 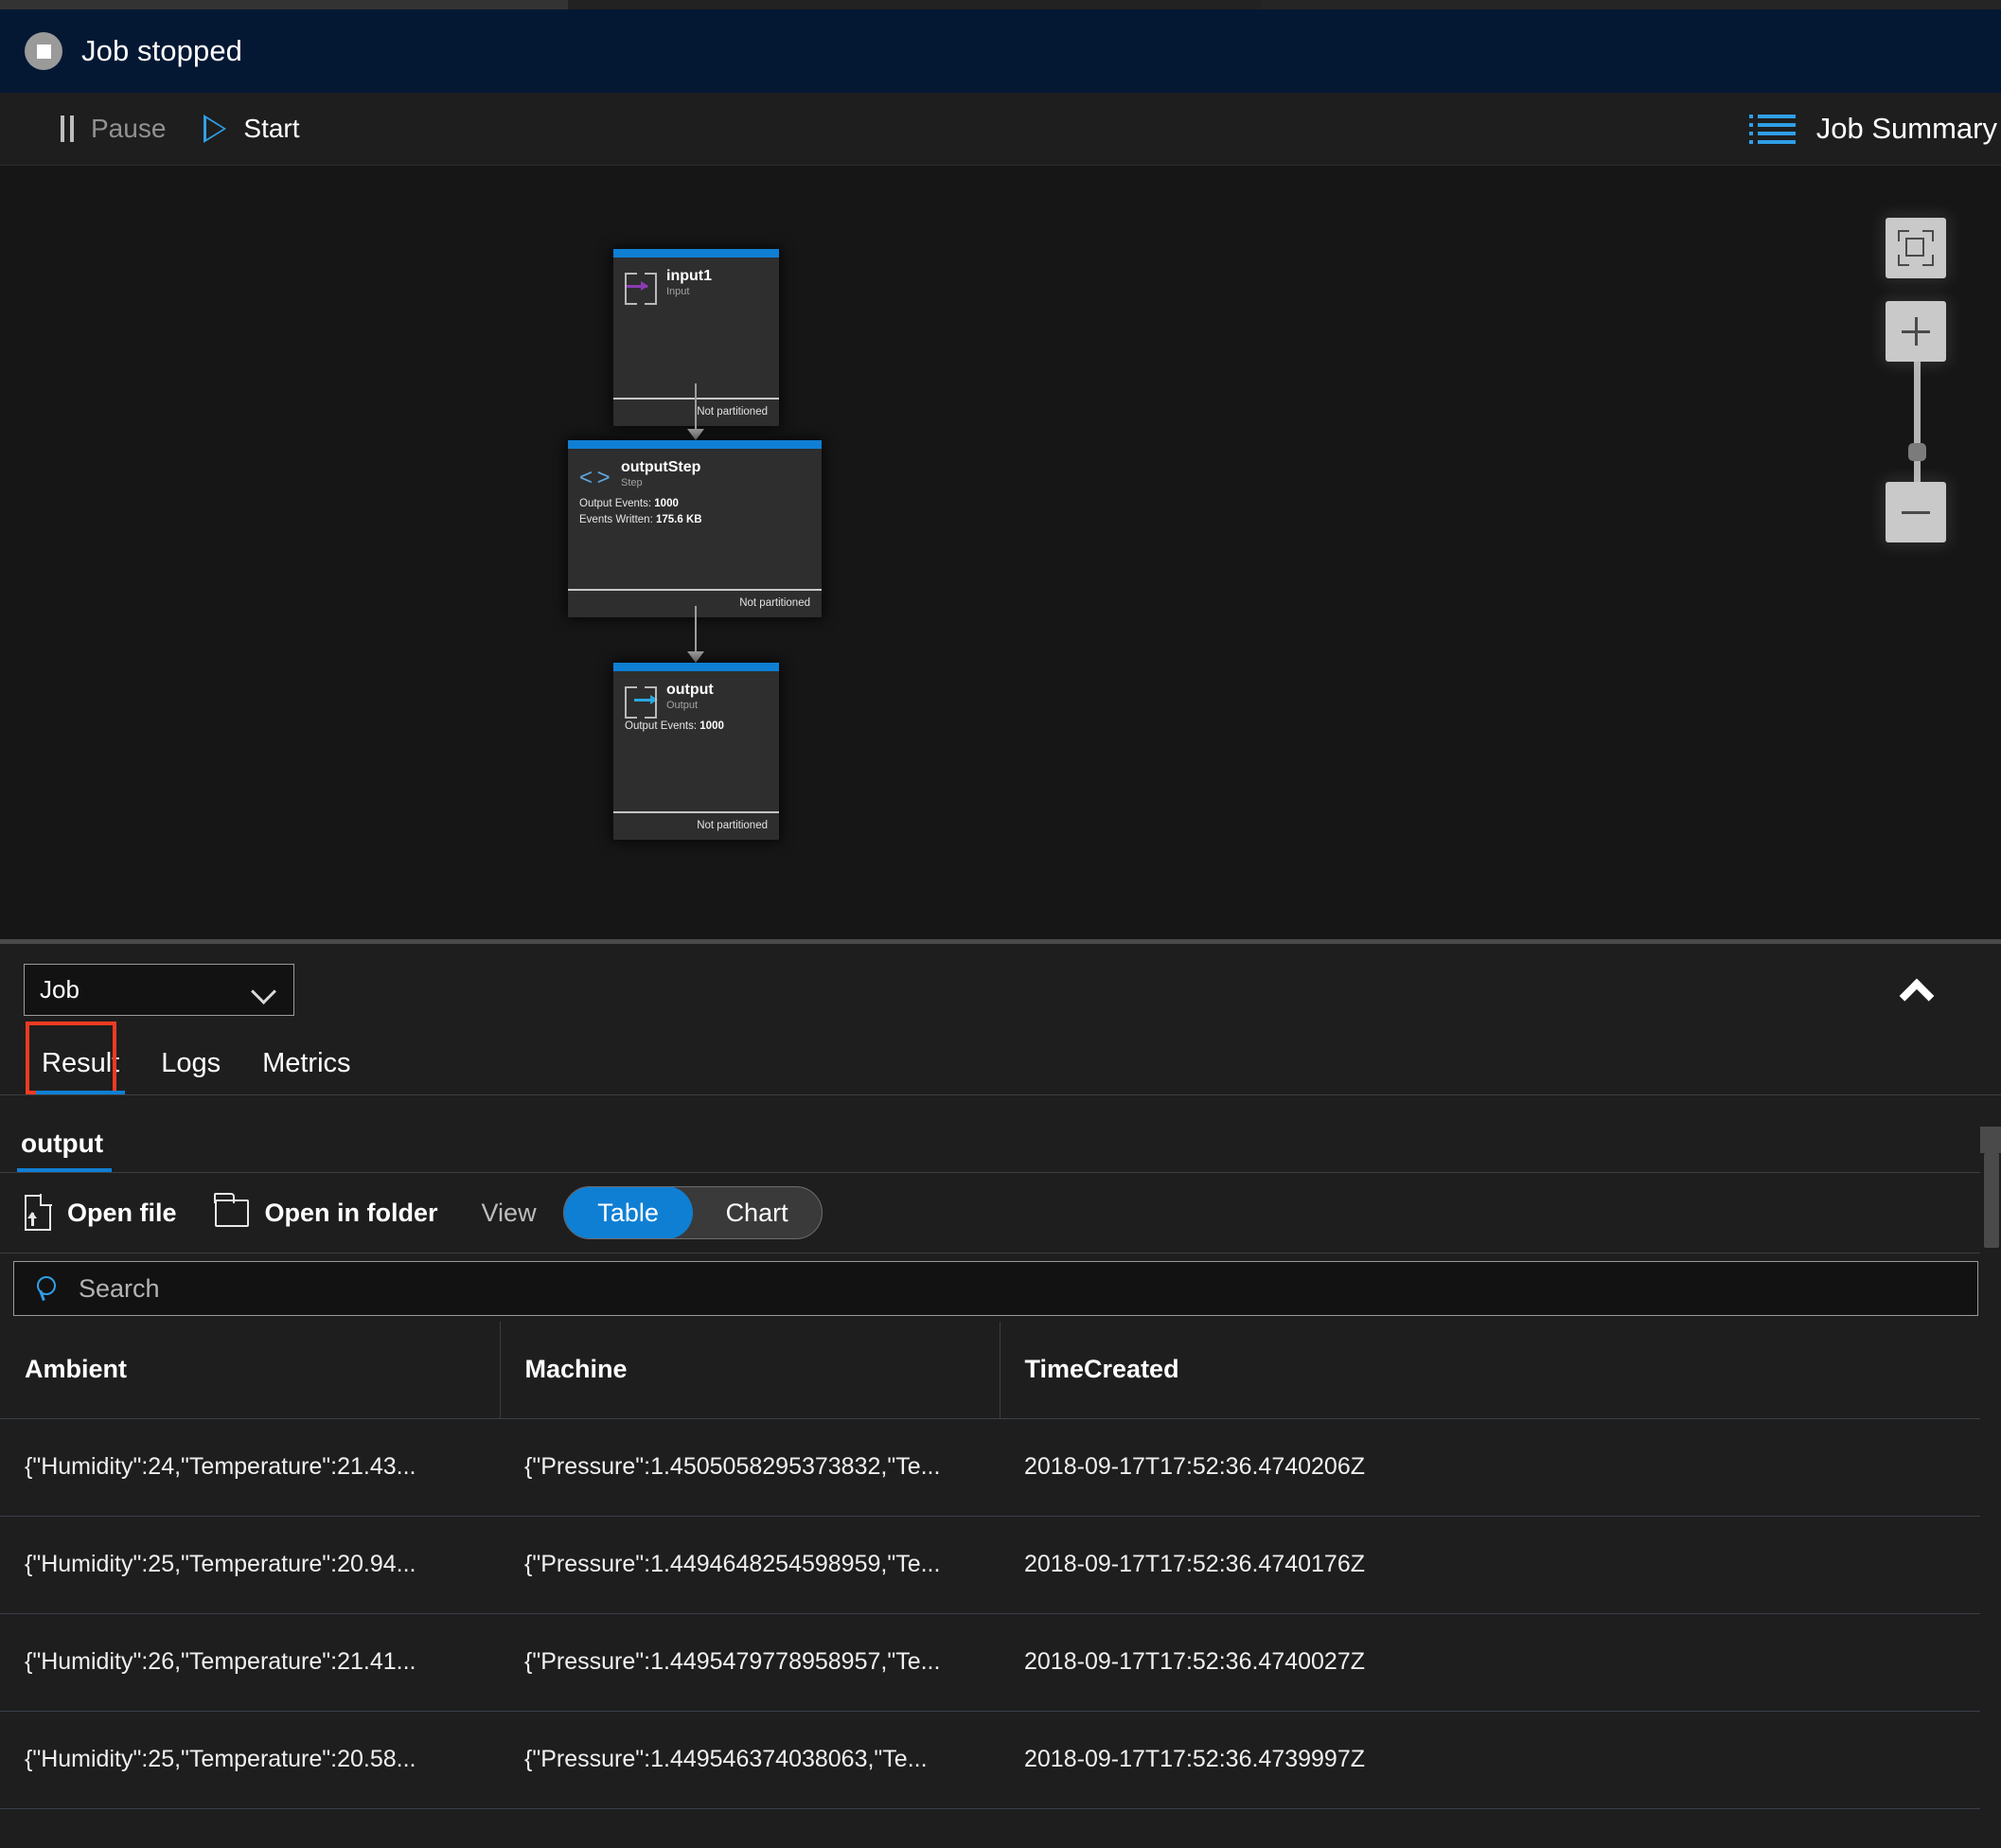 I want to click on view-label: View, so click(x=509, y=1212).